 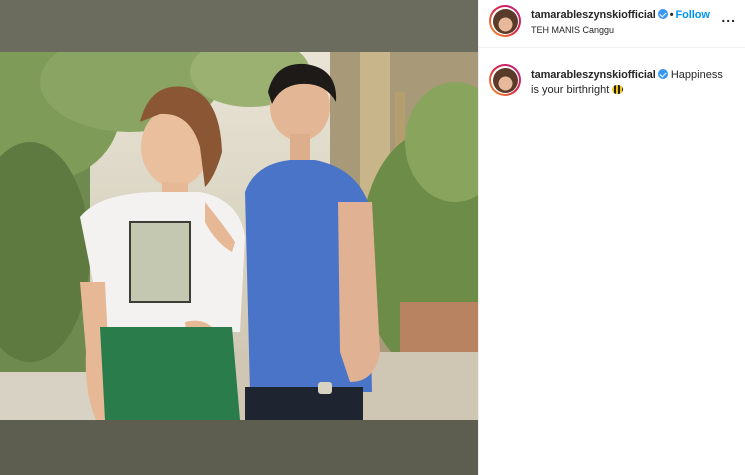 What do you see at coordinates (593, 15) in the screenshot?
I see `username-link: tamarableszynskiofficial` at bounding box center [593, 15].